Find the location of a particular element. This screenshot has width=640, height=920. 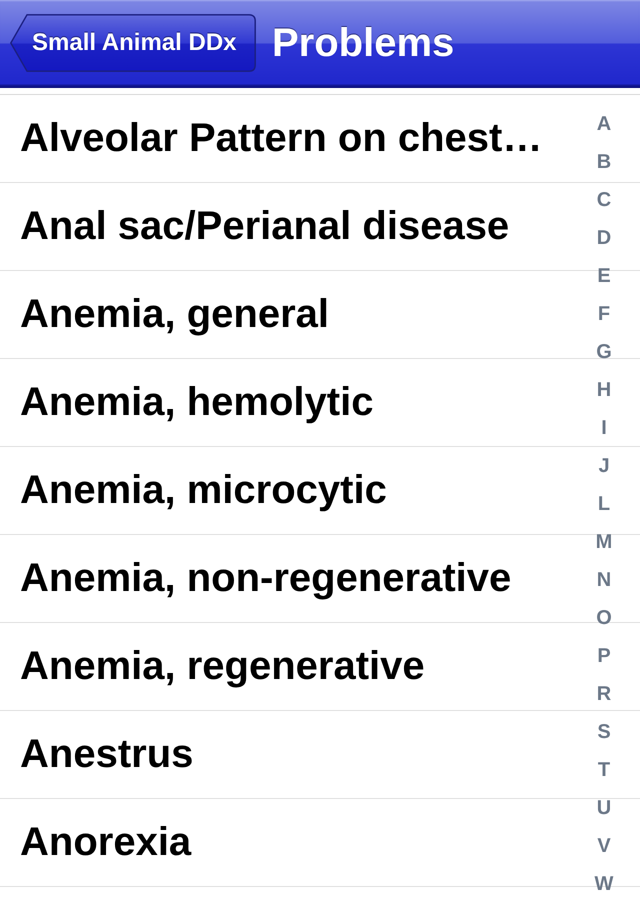

problem-item: Anemia, hemolytic is located at coordinates (197, 402).